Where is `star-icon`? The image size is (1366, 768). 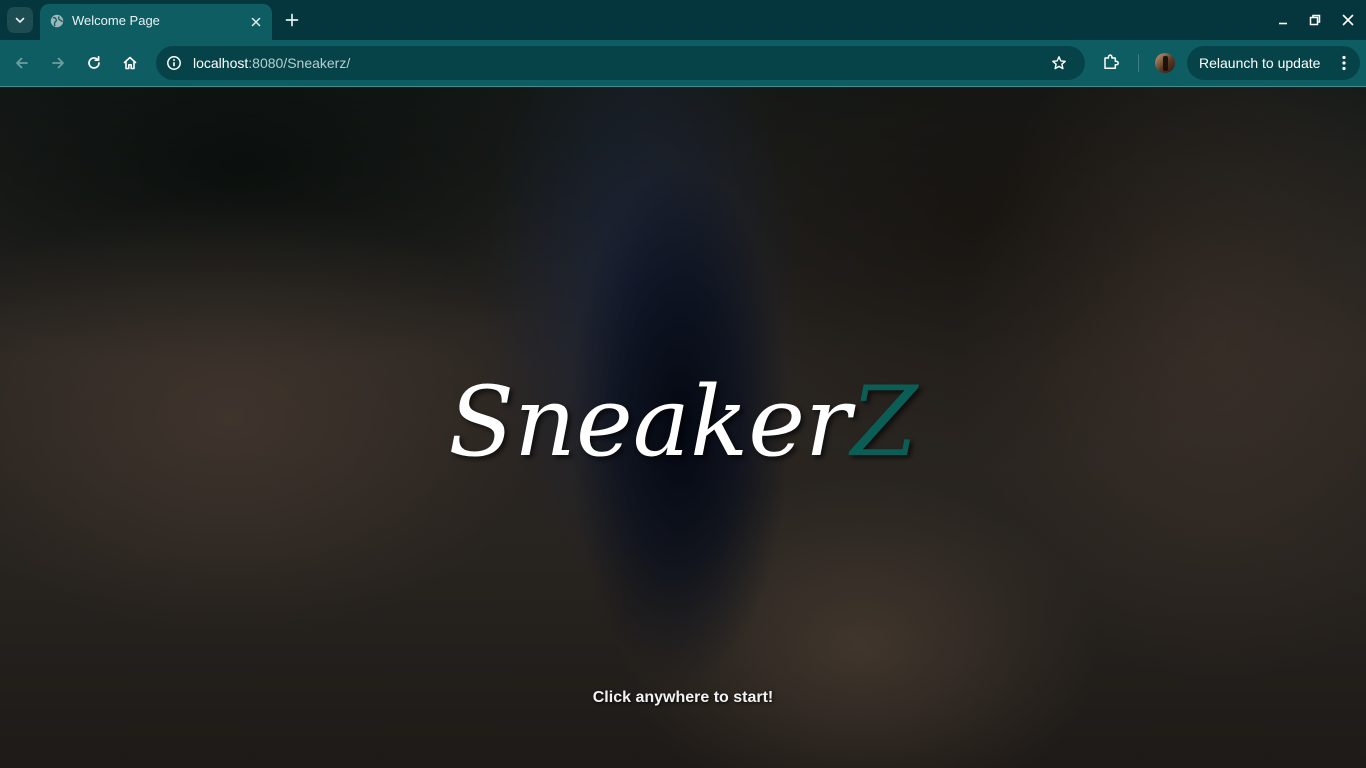
star-icon is located at coordinates (1059, 63).